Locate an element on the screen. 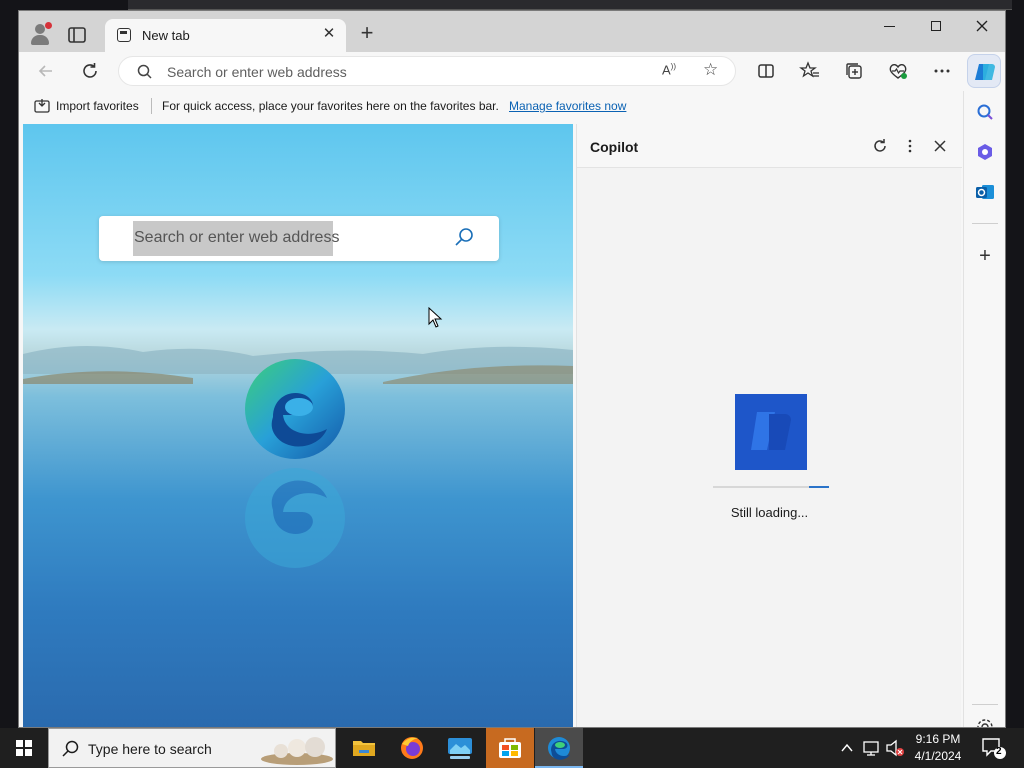 The width and height of the screenshot is (1024, 768). clock-time: 9:16 PM is located at coordinates (938, 739).